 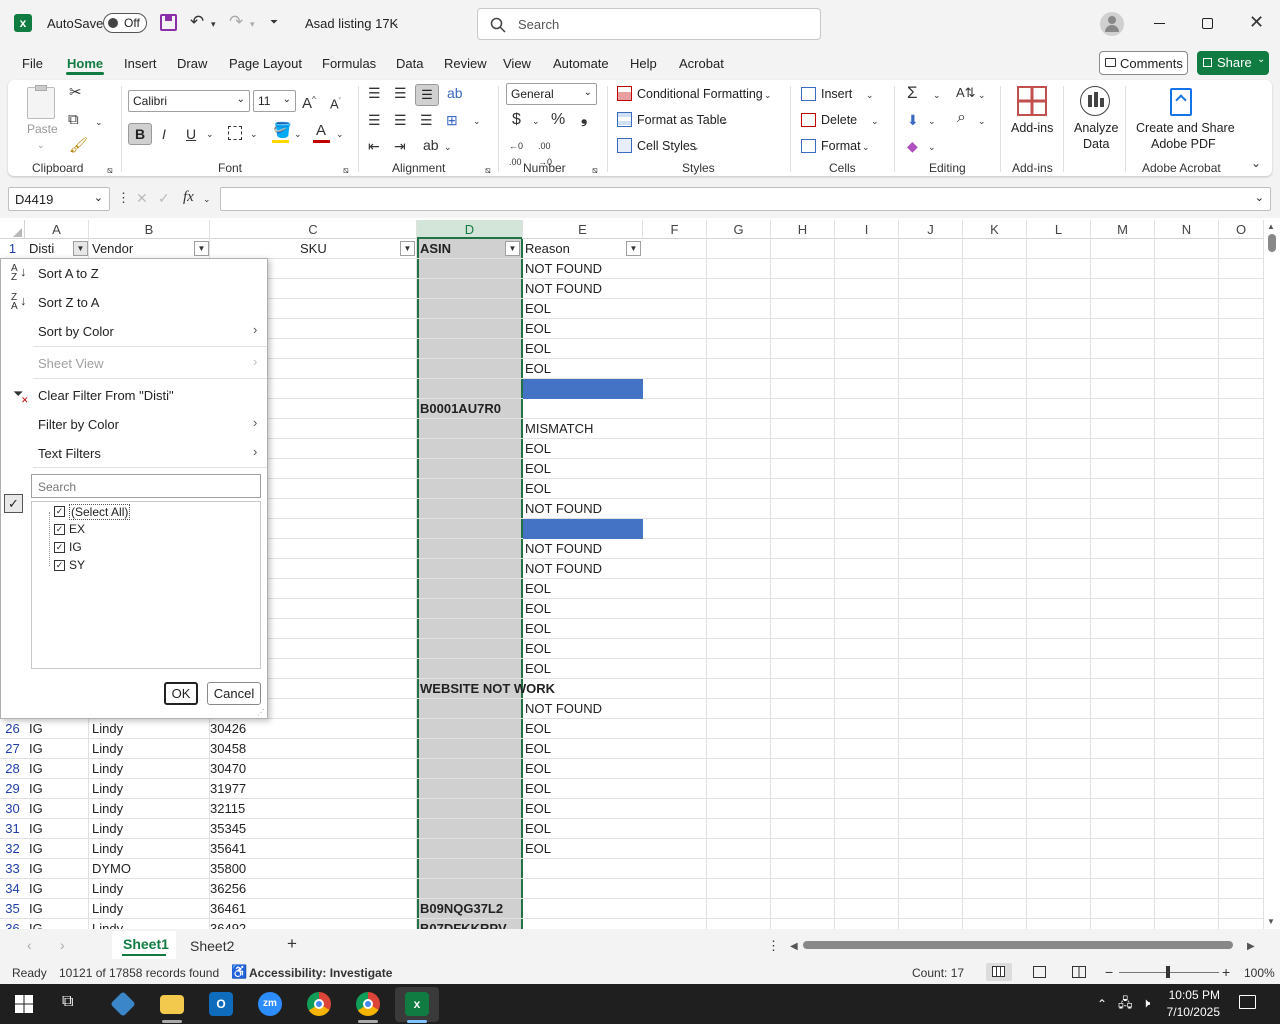 I want to click on undo-icon: ↶, so click(x=197, y=21).